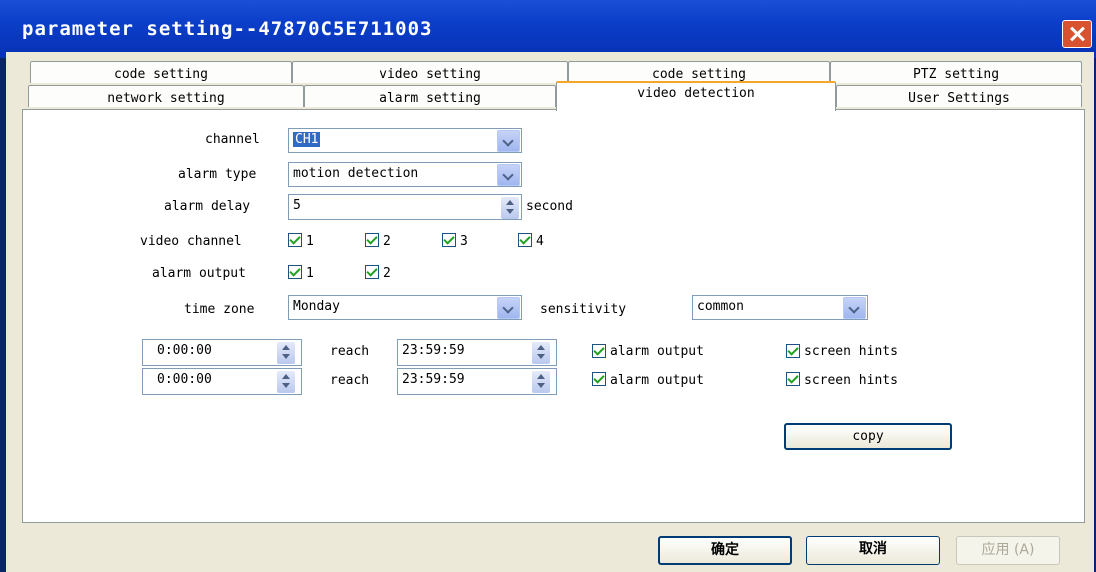  What do you see at coordinates (307, 139) in the screenshot?
I see `channel-value: CH1` at bounding box center [307, 139].